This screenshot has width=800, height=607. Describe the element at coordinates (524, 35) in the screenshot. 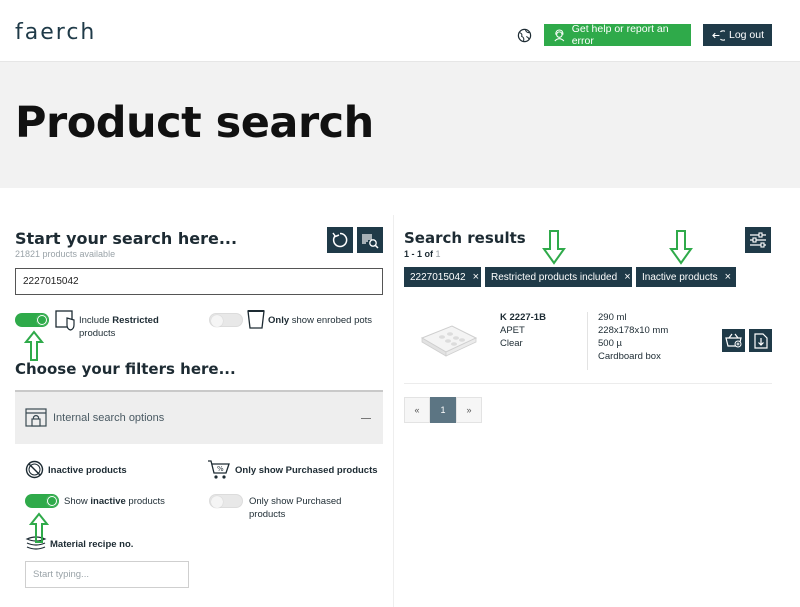

I see `globe-icon` at that location.